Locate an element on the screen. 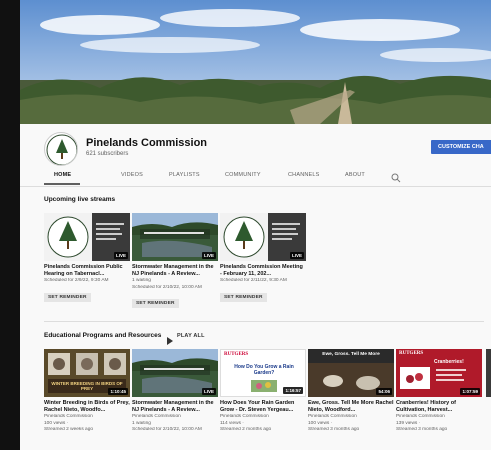  channel-avatar is located at coordinates (61, 149).